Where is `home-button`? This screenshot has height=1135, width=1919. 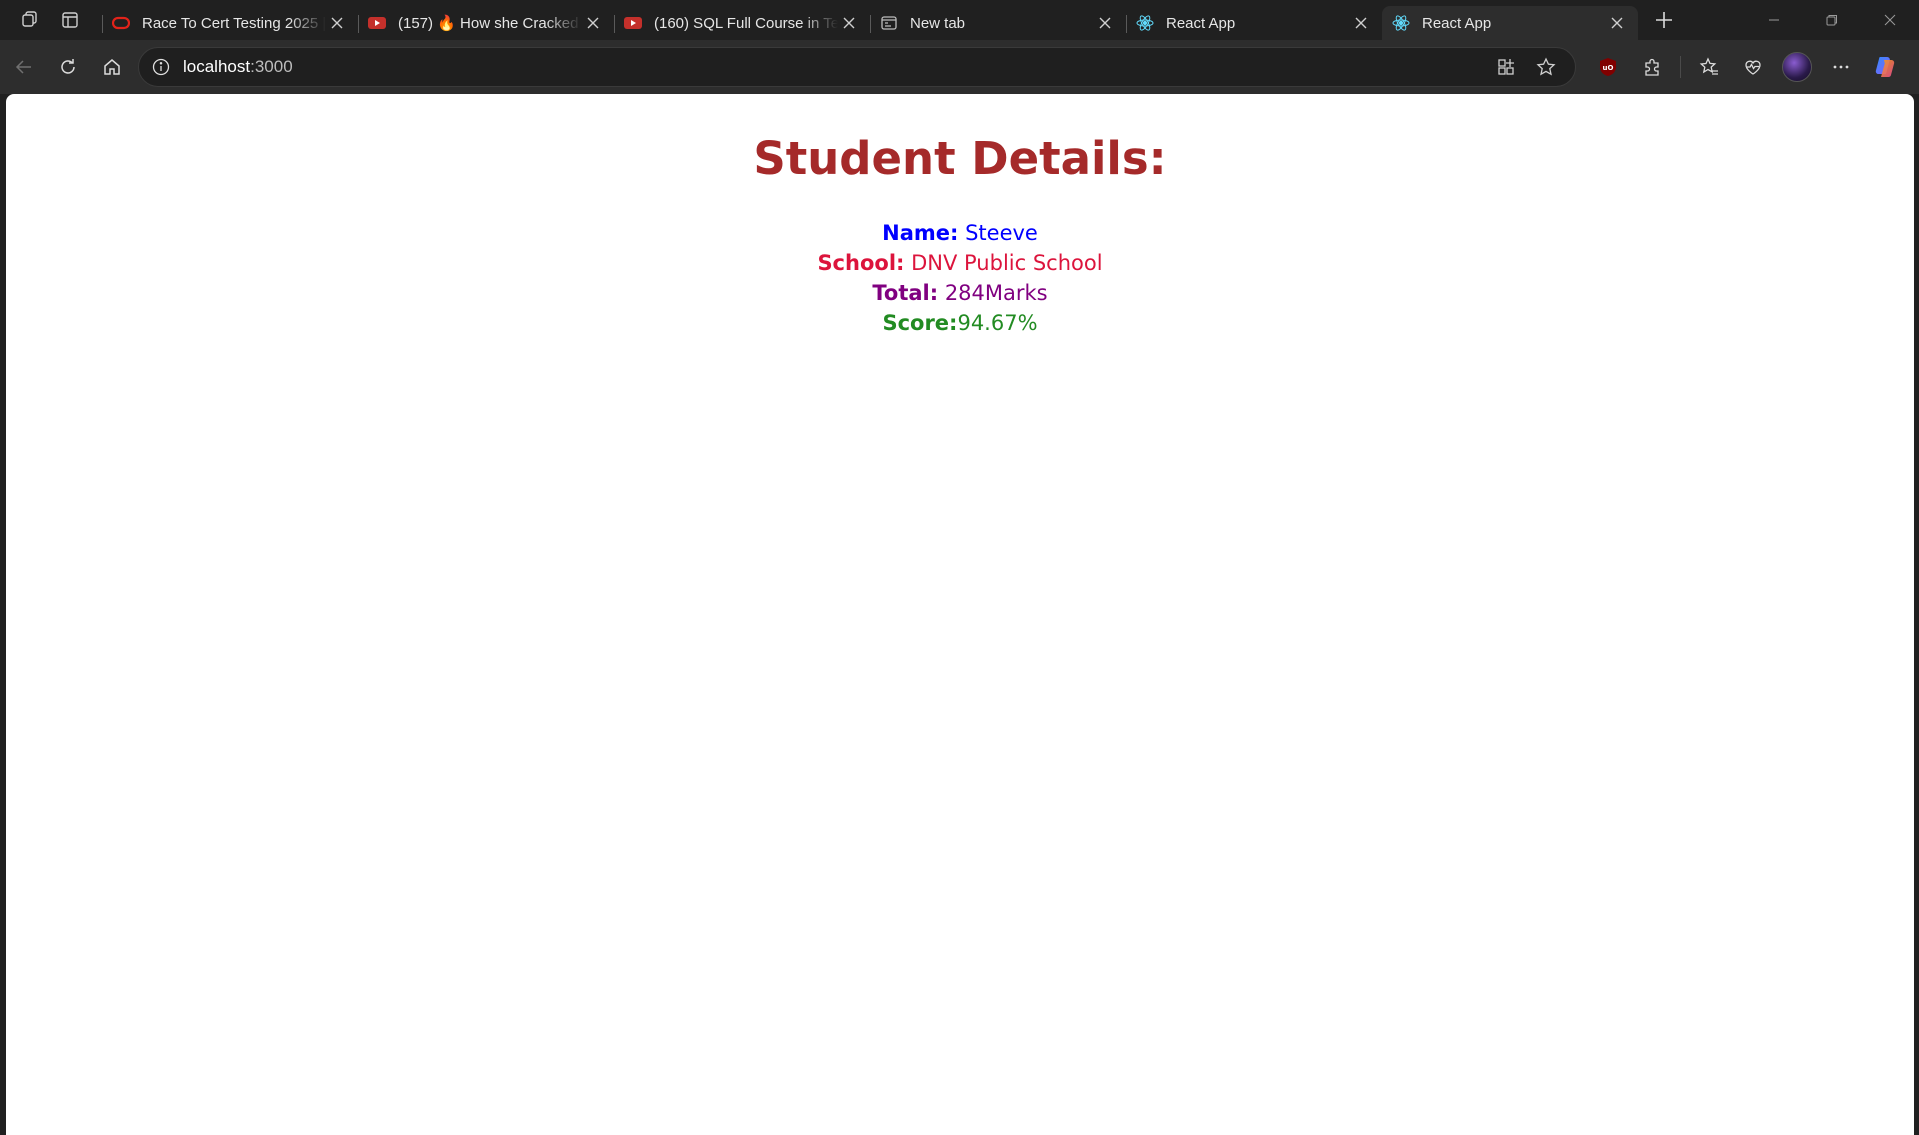
home-button is located at coordinates (112, 67).